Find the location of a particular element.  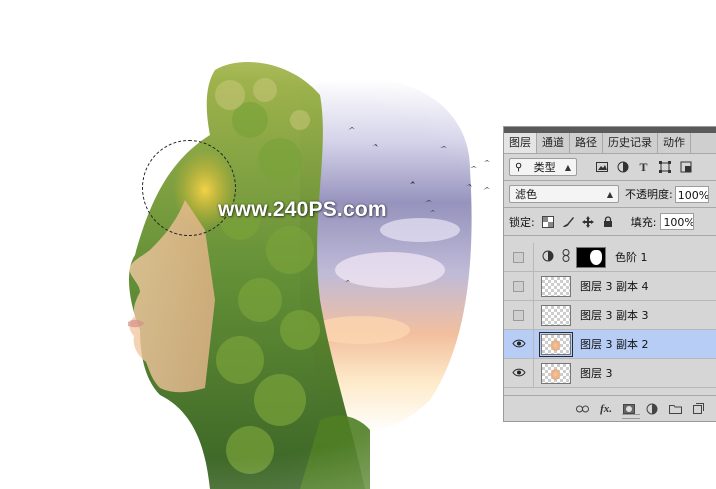

layer-list: 色阶 1 图层 3 副本 4 图层 3 副本 3 图层 3 副本 2 图层 3 is located at coordinates (610, 315).